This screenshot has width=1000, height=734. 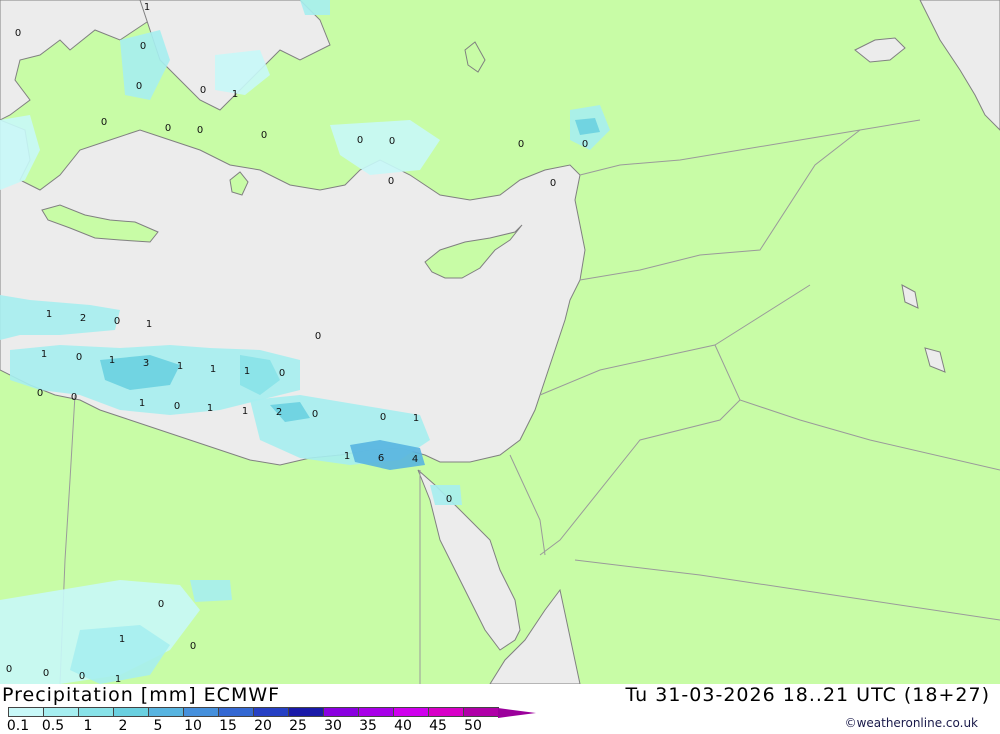 I want to click on legend-tick: 1, so click(x=88, y=726).